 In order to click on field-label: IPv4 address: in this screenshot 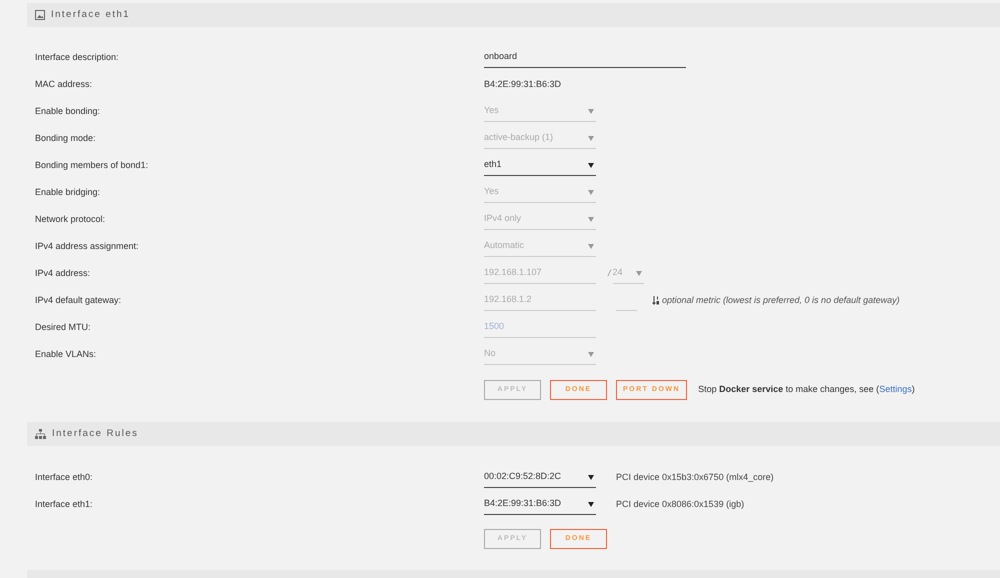, I will do `click(63, 273)`.